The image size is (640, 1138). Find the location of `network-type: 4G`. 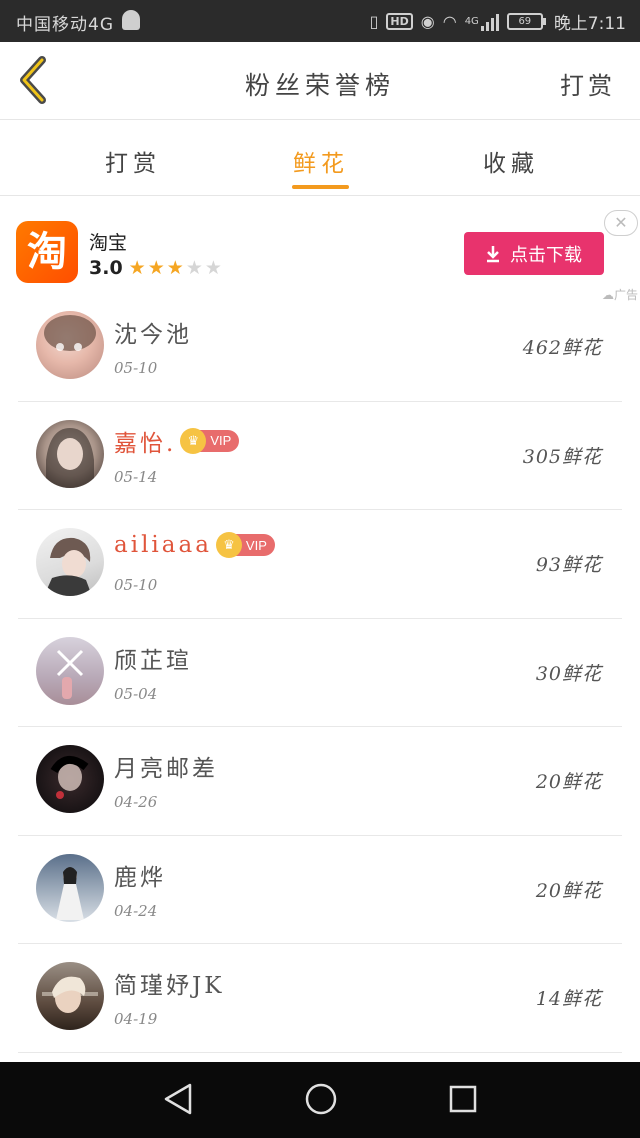

network-type: 4G is located at coordinates (471, 21).